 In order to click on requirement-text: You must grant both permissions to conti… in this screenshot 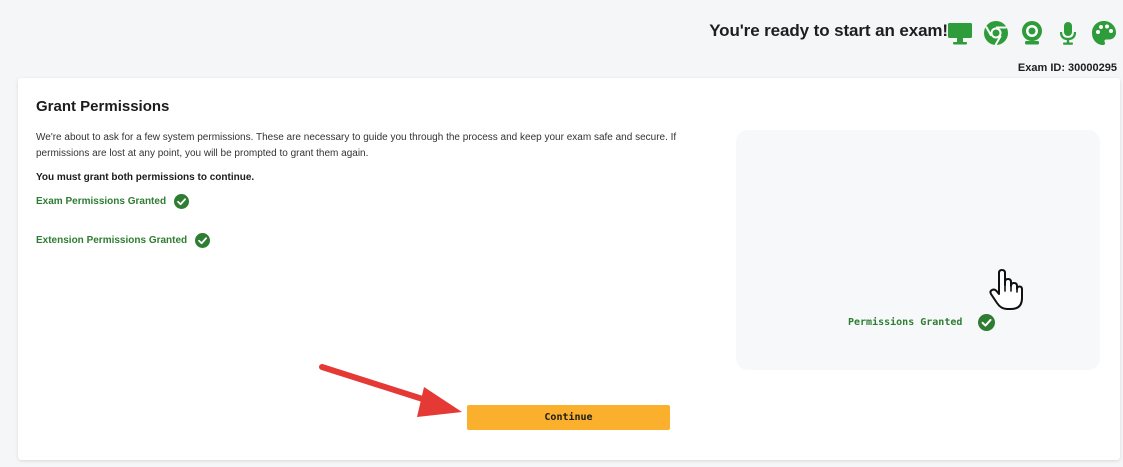, I will do `click(145, 177)`.